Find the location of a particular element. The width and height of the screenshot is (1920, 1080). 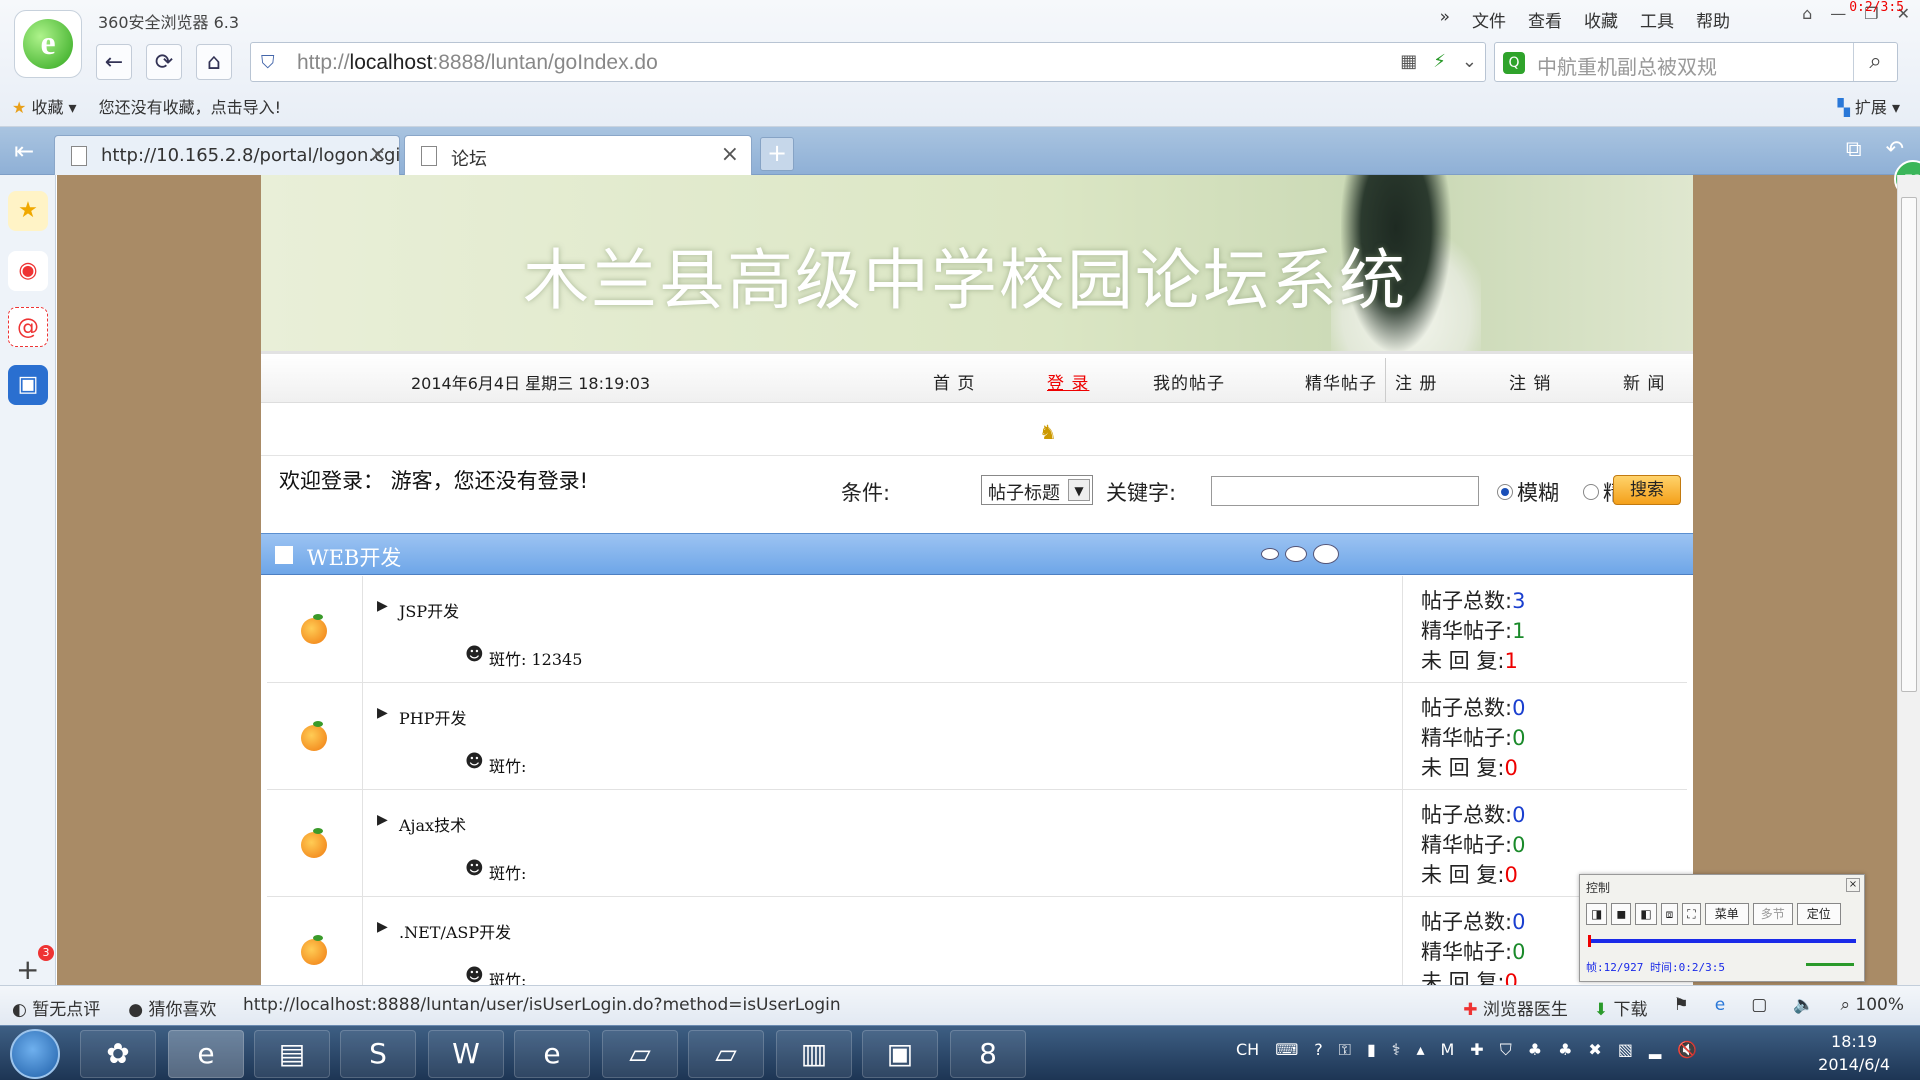

menu-file: 文件 is located at coordinates (1489, 19).